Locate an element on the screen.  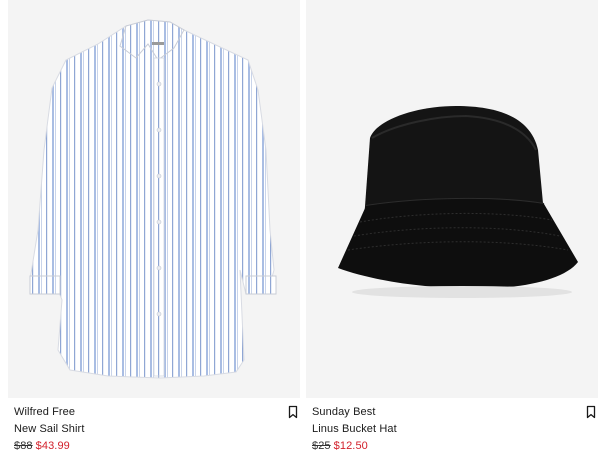
product-info: Wilfred Free New Sail Shirt $88 $43.99 is located at coordinates (144, 429).